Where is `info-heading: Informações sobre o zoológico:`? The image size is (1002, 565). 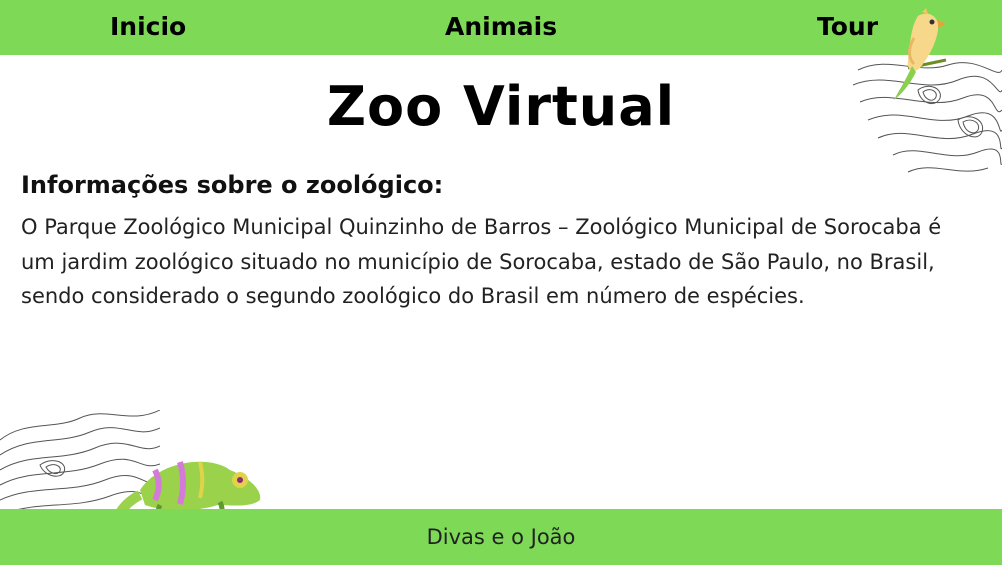 info-heading: Informações sobre o zoológico: is located at coordinates (232, 185).